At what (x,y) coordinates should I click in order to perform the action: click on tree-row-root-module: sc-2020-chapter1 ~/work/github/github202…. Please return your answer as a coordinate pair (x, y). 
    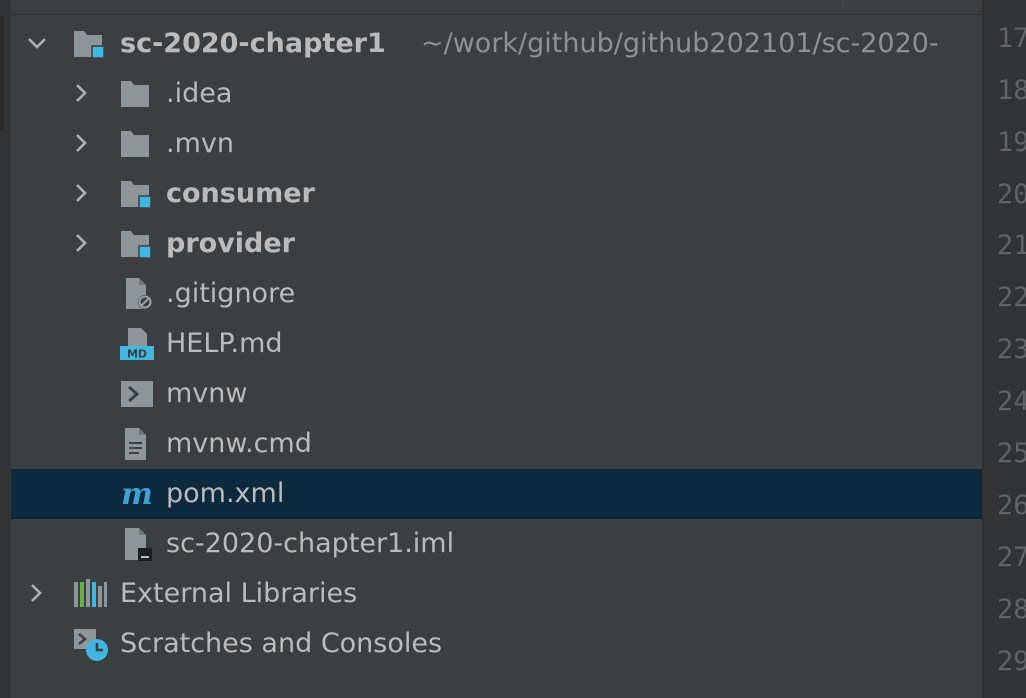
    Looking at the image, I should click on (496, 44).